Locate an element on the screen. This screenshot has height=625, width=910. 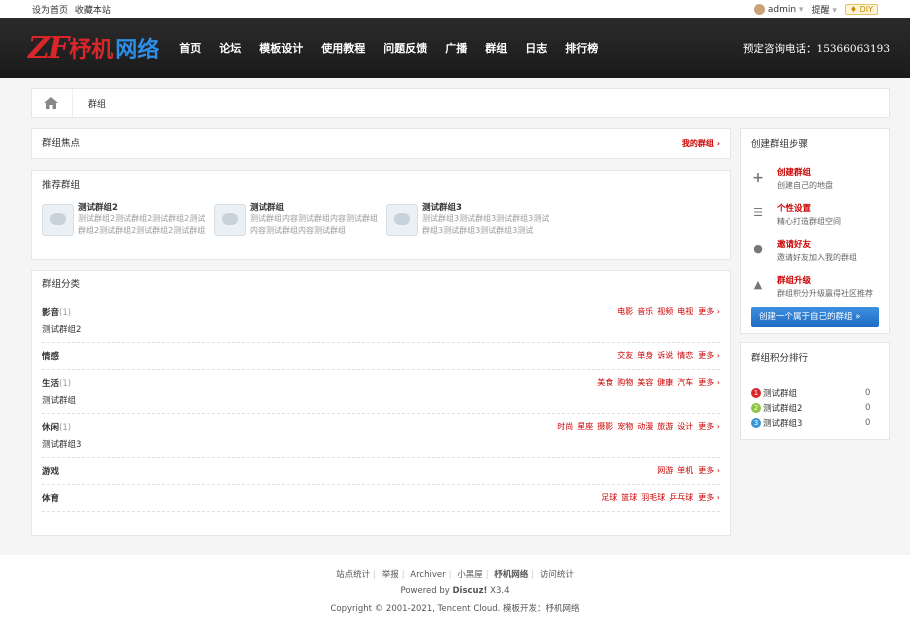
ranking-row: 2 测试群组2 0 is located at coordinates (815, 407).